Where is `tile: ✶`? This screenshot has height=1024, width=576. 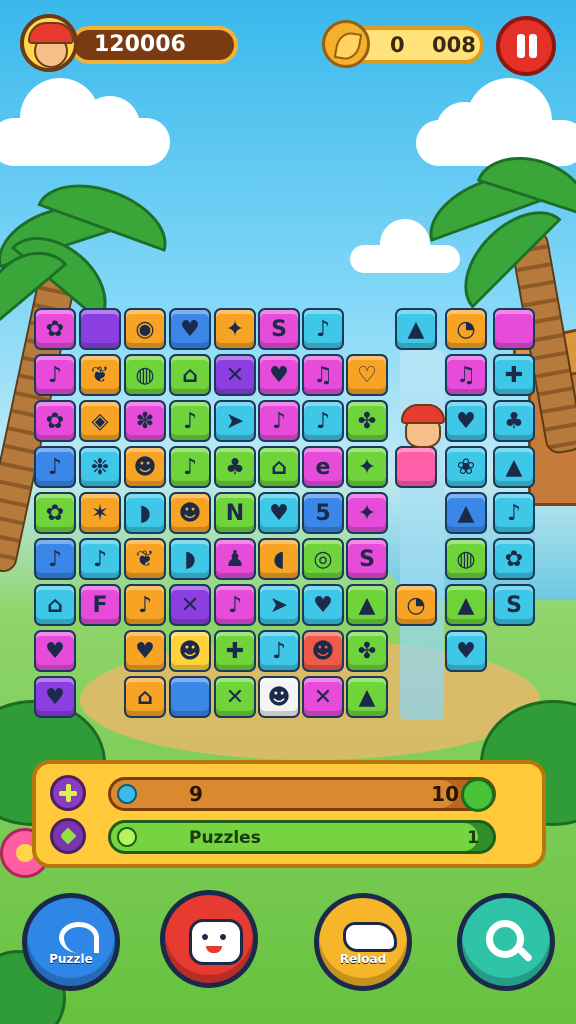
tile: ✶ is located at coordinates (100, 513).